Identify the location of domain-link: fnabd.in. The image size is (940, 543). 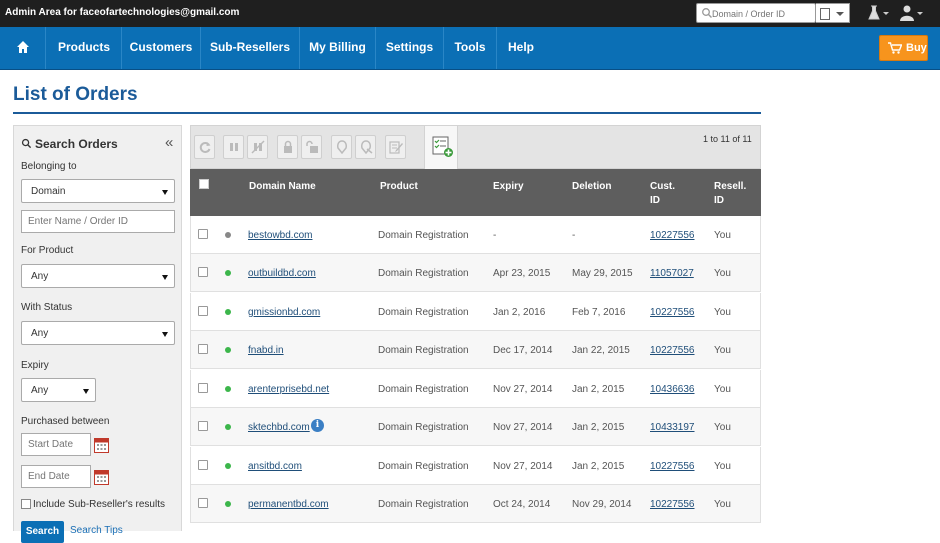
(266, 350).